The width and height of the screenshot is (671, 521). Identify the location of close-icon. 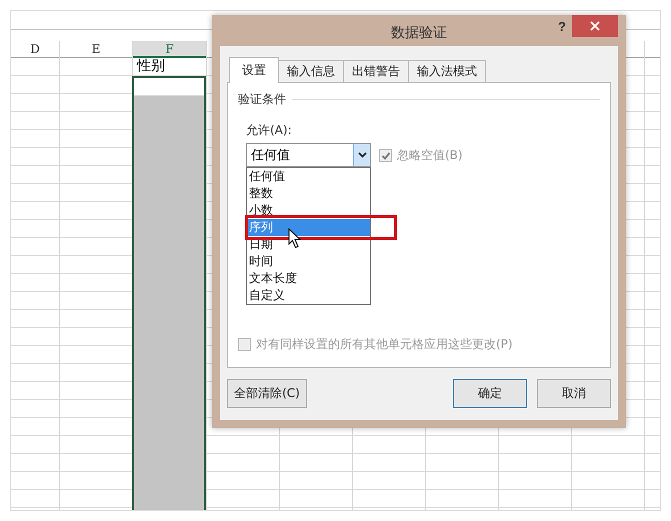
(595, 26).